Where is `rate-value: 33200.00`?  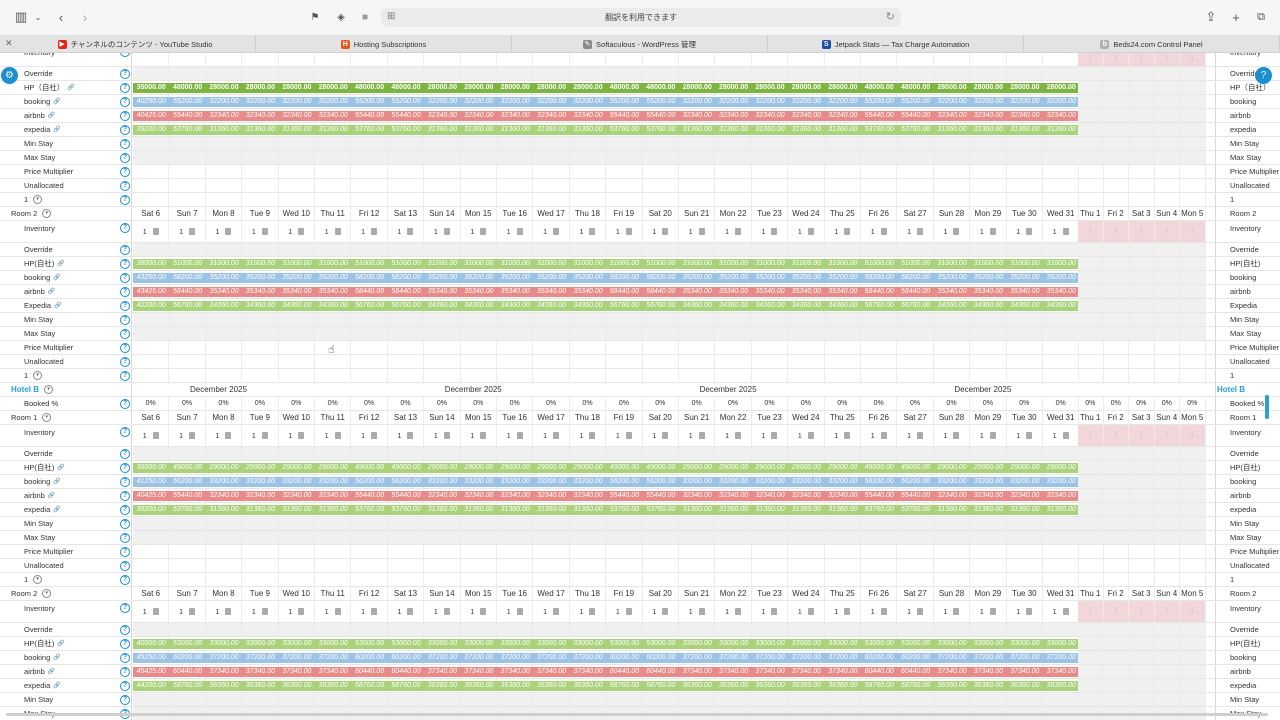
rate-value: 33200.00 is located at coordinates (515, 482).